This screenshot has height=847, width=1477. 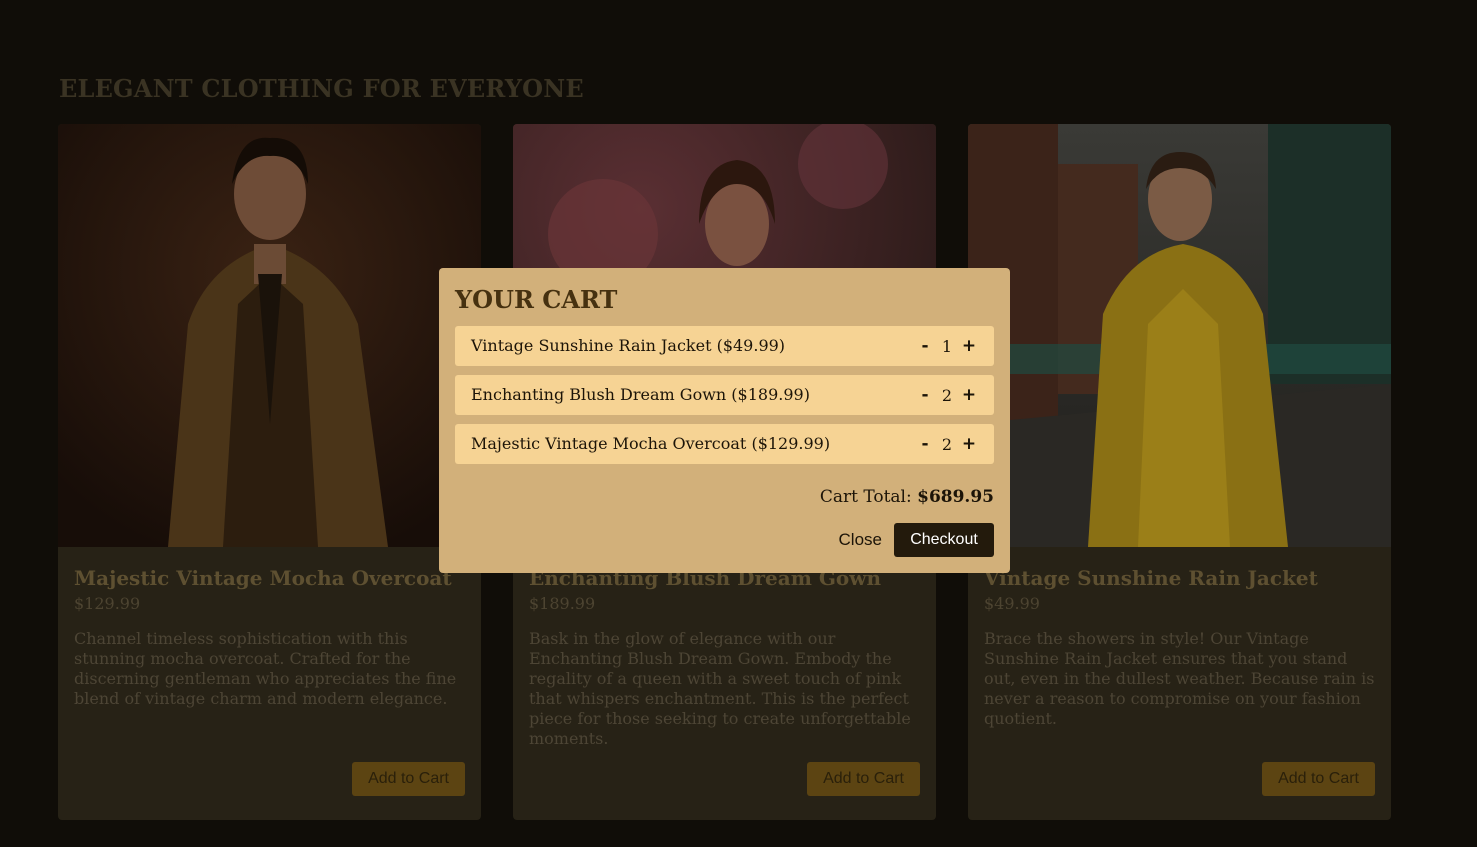 What do you see at coordinates (955, 497) in the screenshot?
I see `cart-total-value: $689.95` at bounding box center [955, 497].